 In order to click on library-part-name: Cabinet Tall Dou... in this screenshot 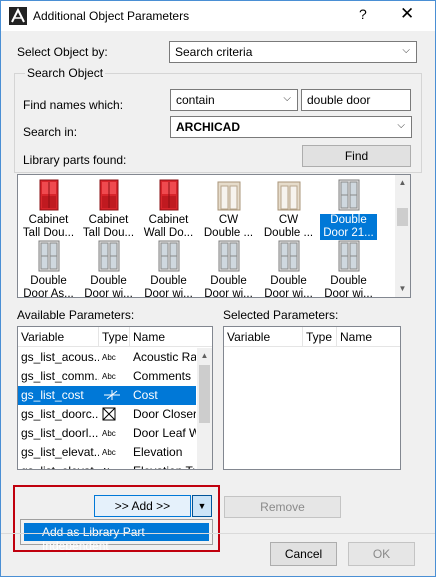, I will do `click(108, 227)`.